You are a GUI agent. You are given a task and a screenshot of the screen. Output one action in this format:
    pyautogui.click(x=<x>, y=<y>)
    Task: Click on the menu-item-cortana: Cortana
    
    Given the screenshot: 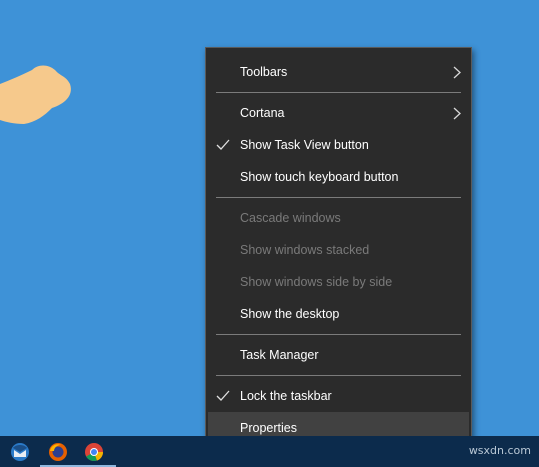 What is the action you would take?
    pyautogui.click(x=338, y=113)
    